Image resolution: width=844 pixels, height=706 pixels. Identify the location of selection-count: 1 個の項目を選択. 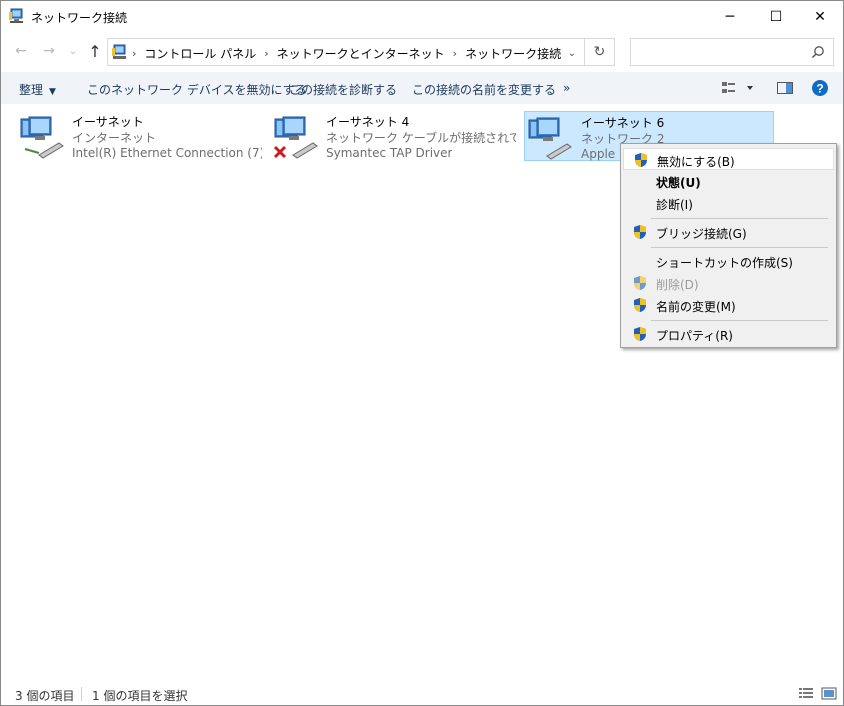
(140, 696).